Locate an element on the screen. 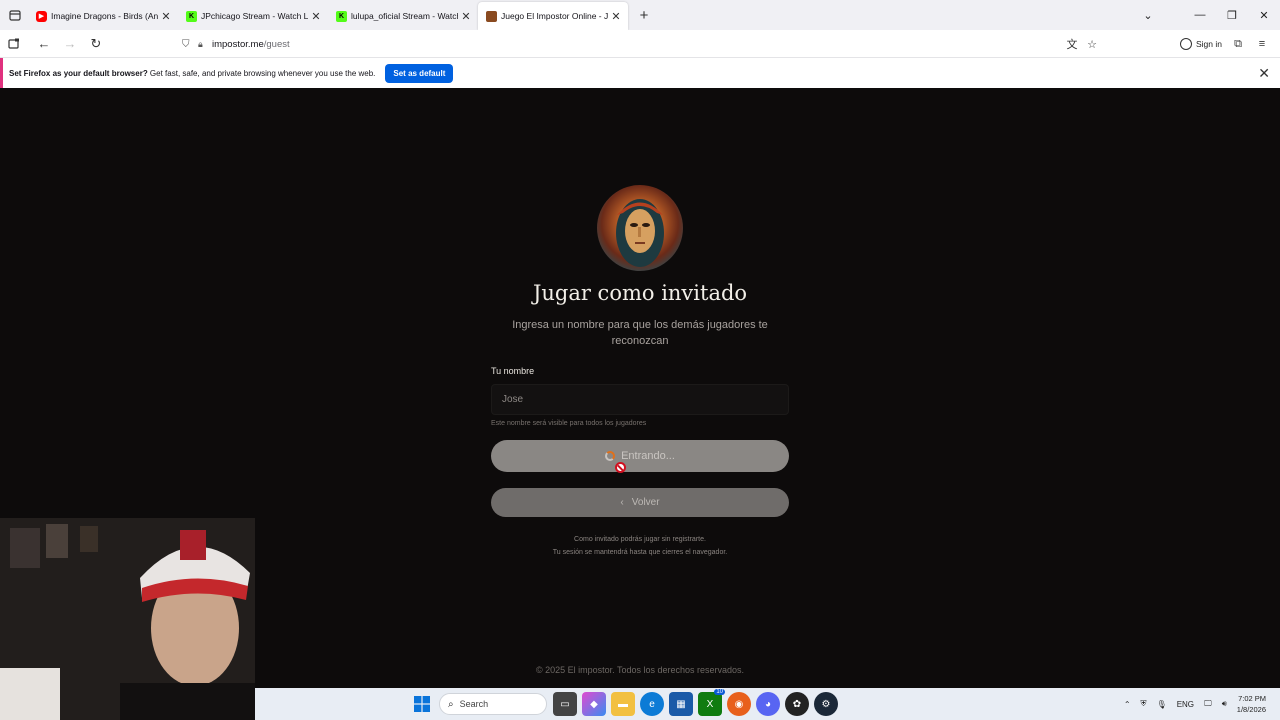 The width and height of the screenshot is (1280, 720). minimize-icon: — is located at coordinates (1200, 15).